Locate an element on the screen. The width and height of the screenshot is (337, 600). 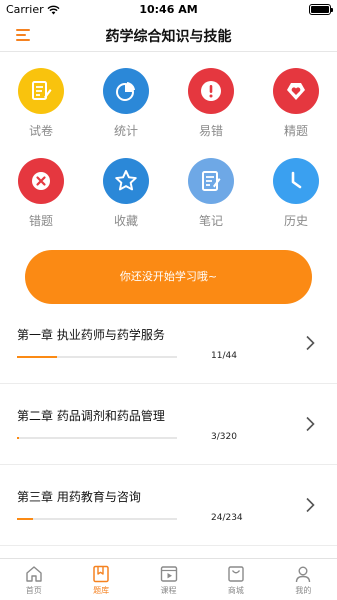
grid-item-exam: 试卷 is located at coordinates (41, 103).